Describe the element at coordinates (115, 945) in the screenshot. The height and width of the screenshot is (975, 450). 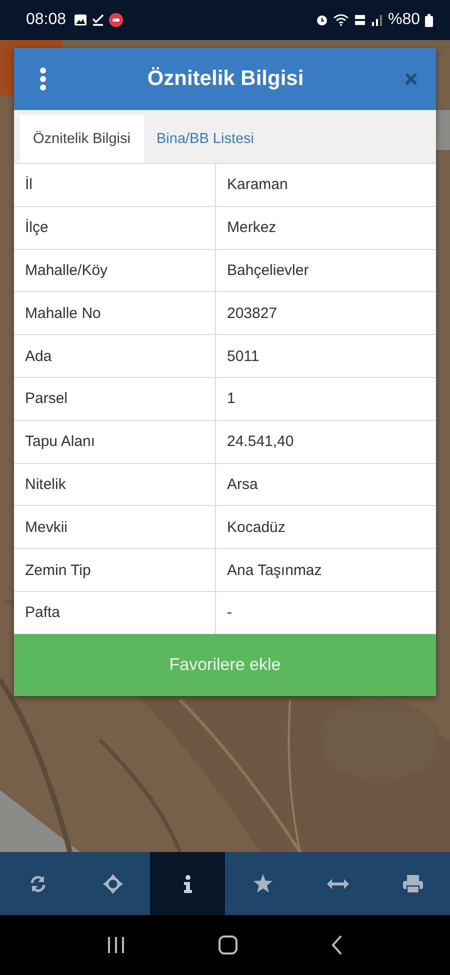
I see `recent-apps-icon` at that location.